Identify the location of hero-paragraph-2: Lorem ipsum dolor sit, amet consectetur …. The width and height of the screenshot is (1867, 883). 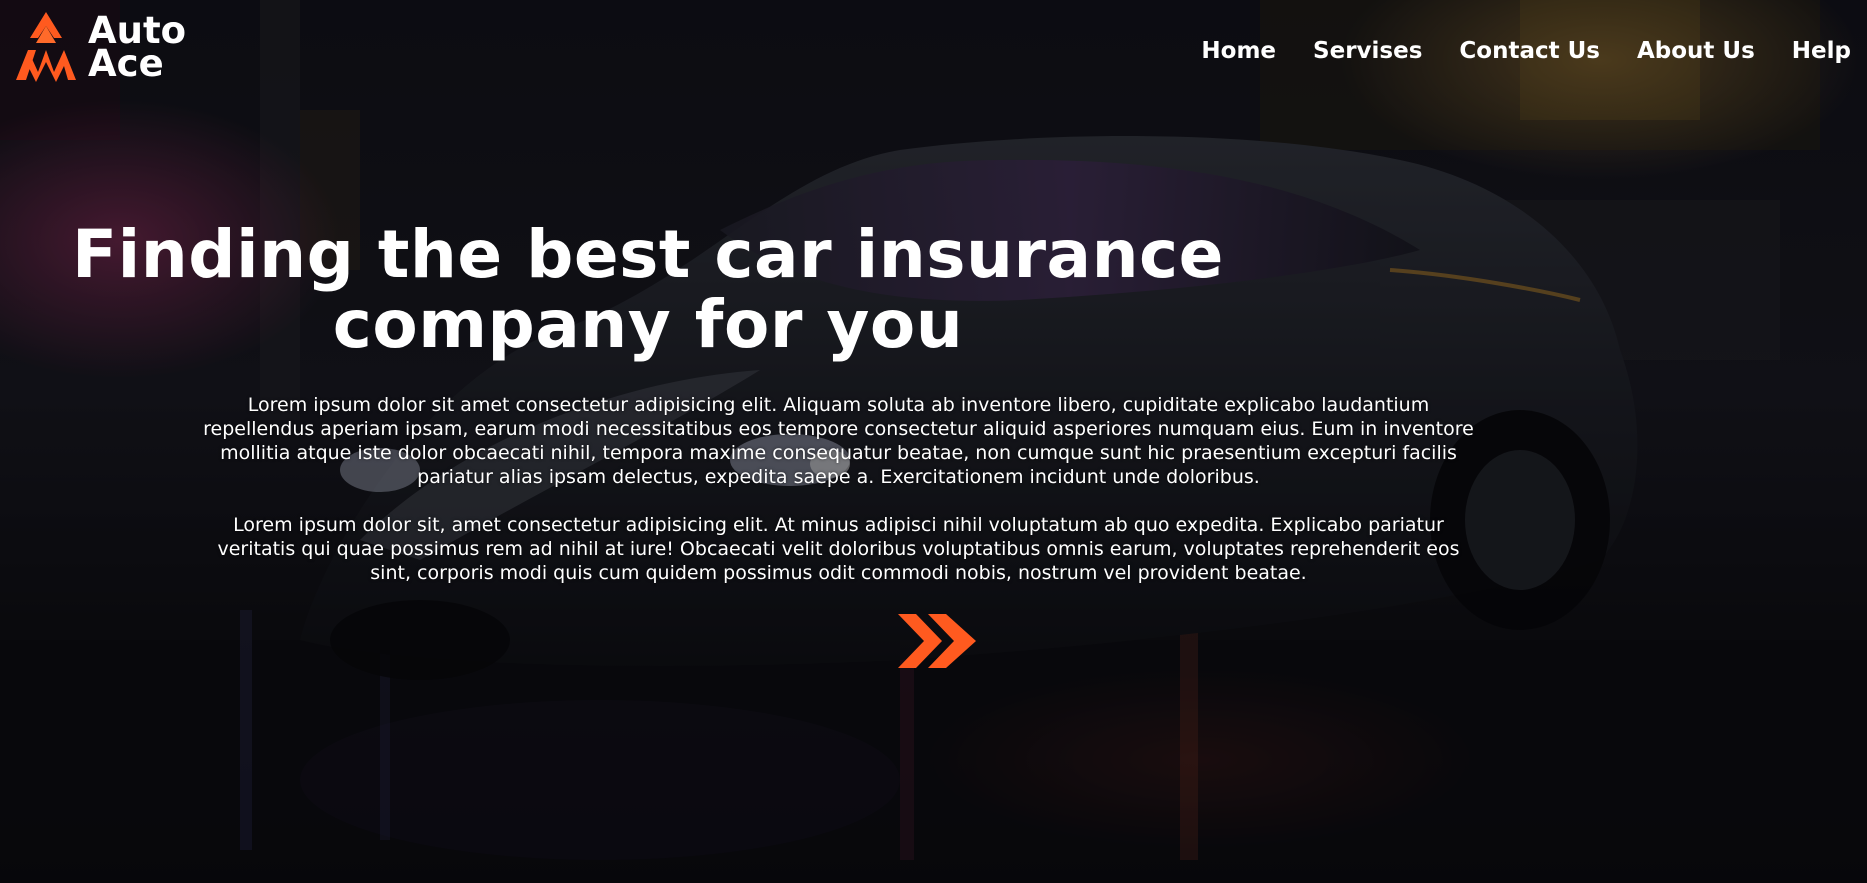
(838, 549).